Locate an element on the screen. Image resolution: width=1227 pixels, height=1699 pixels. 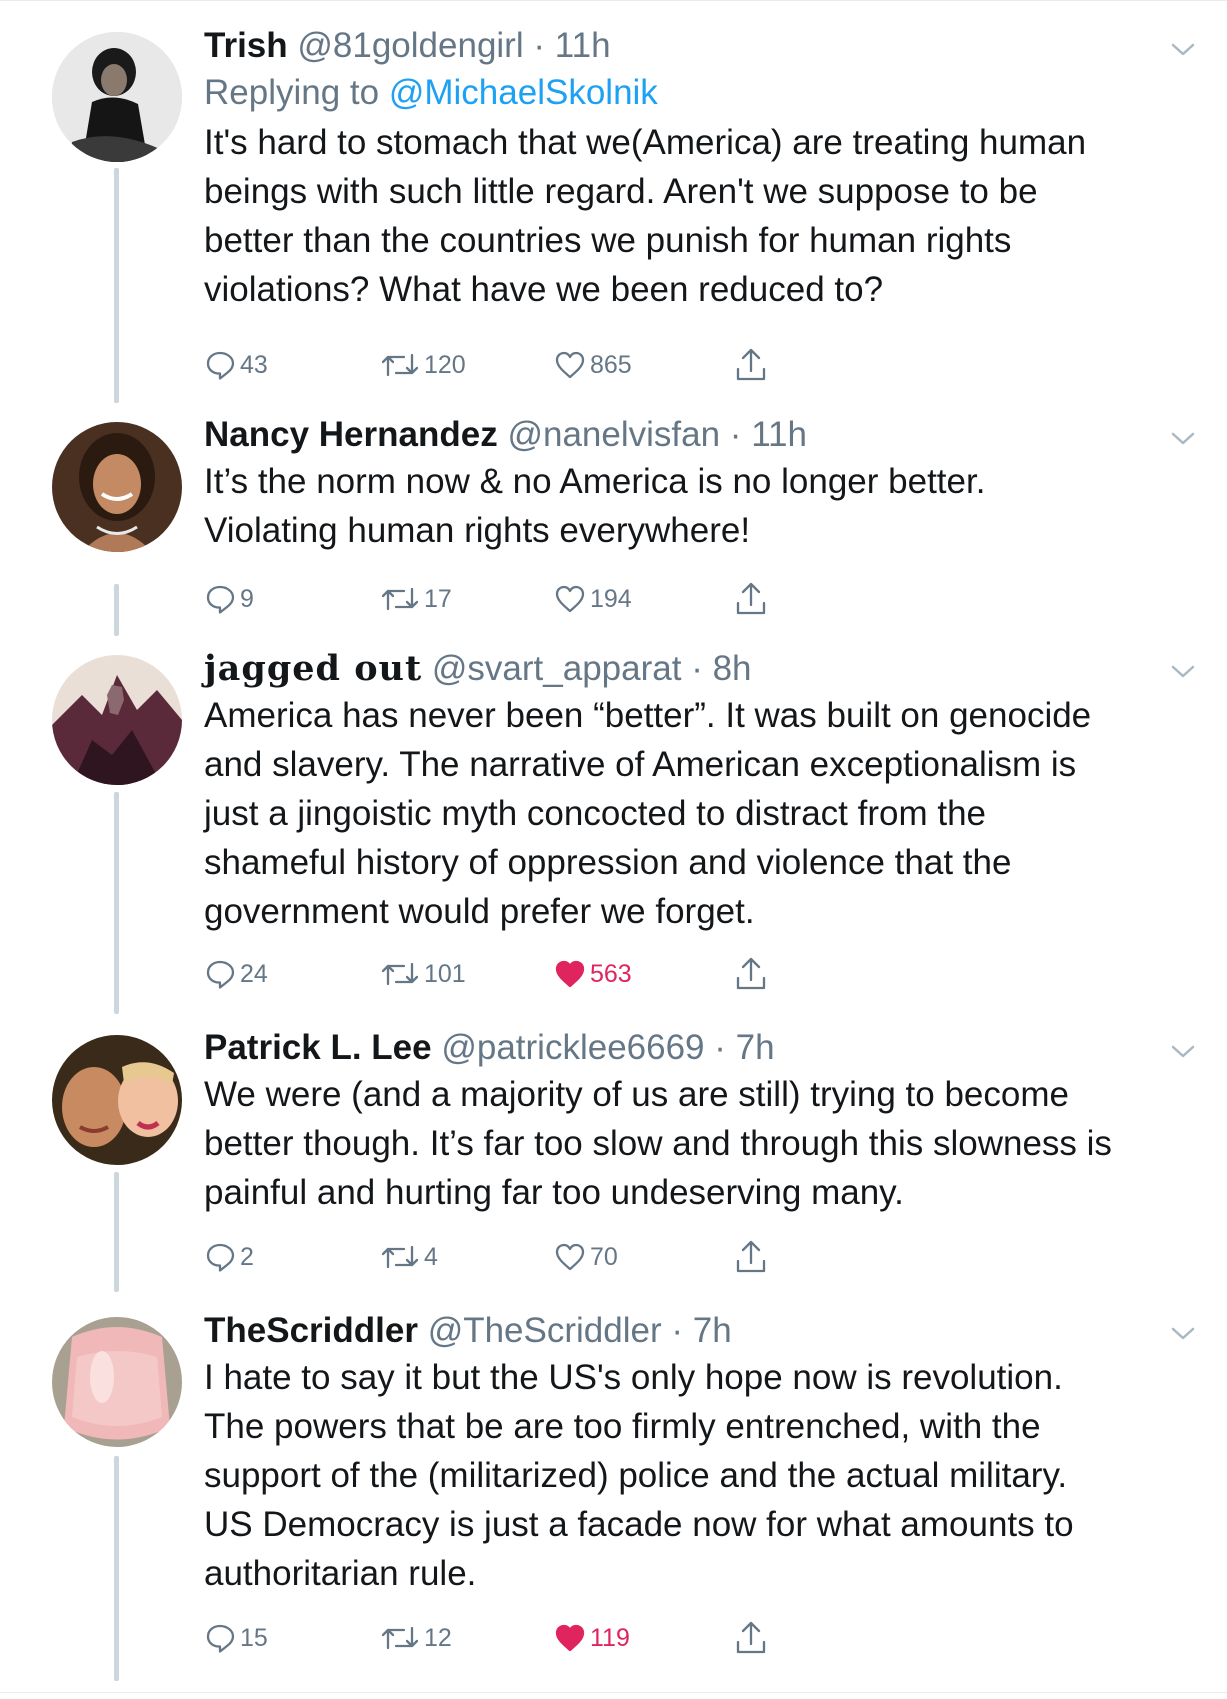
reply-count: 2 is located at coordinates (247, 1256).